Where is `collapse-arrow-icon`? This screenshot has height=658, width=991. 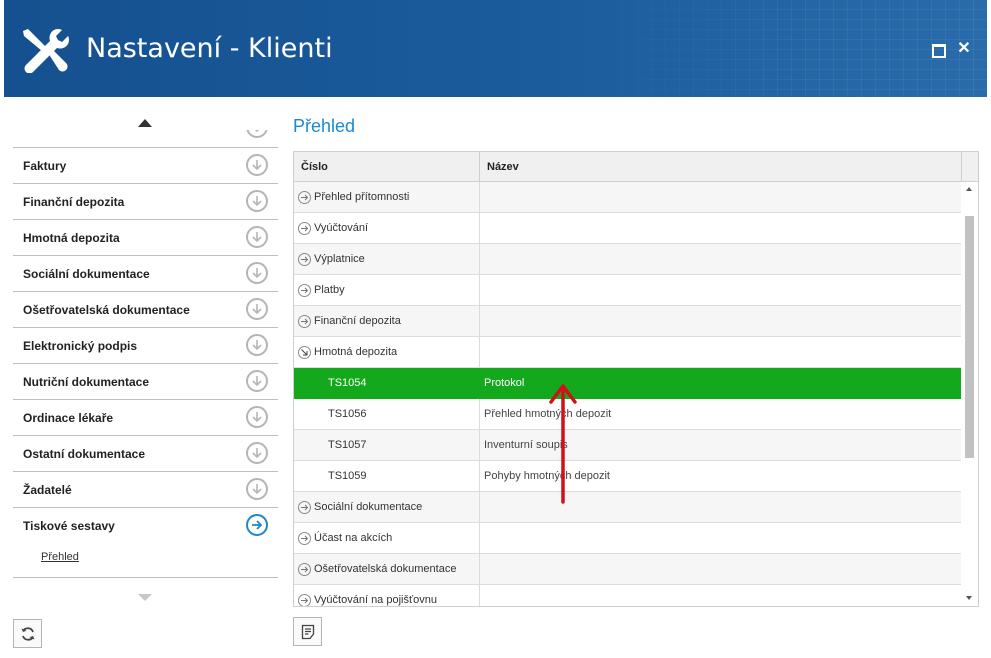 collapse-arrow-icon is located at coordinates (304, 352).